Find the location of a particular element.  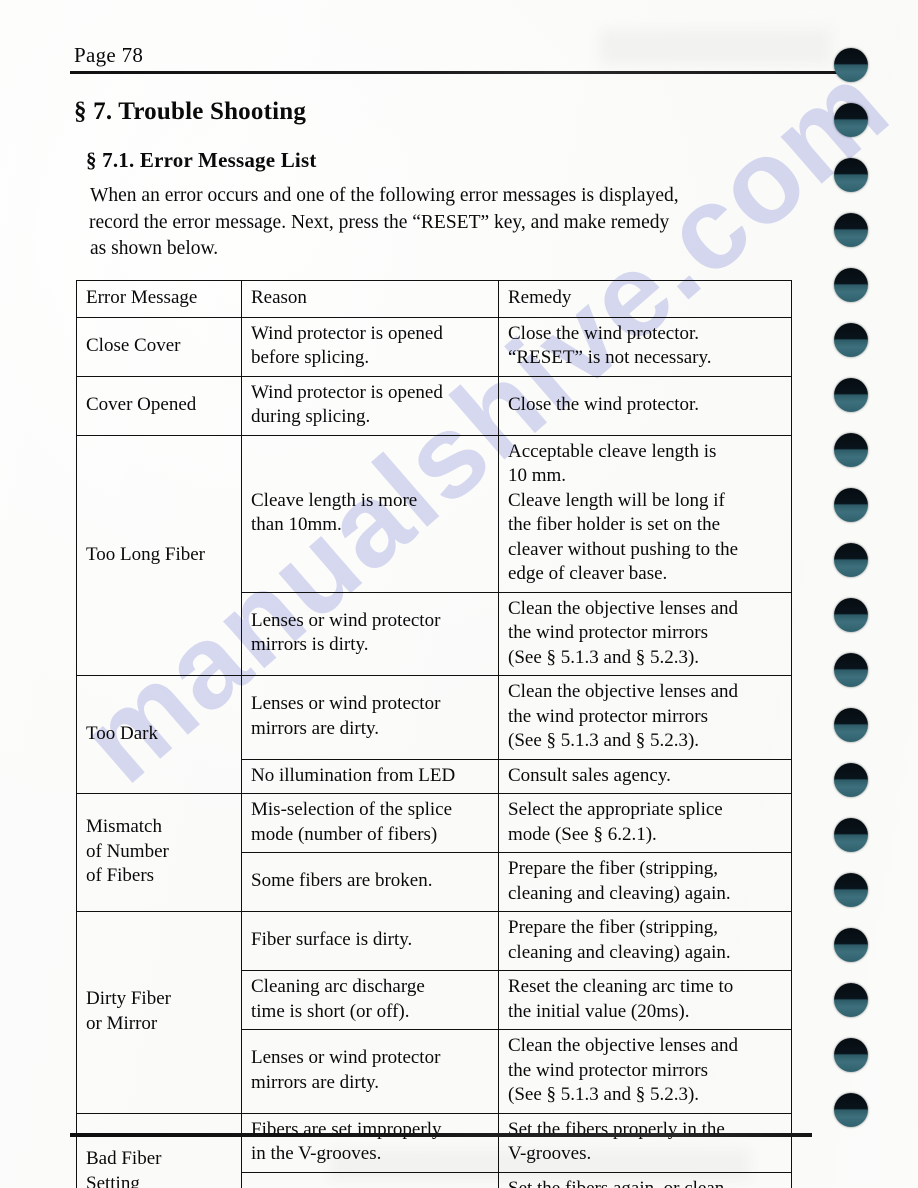

cell-error-message: Cover Opened is located at coordinates (159, 405).